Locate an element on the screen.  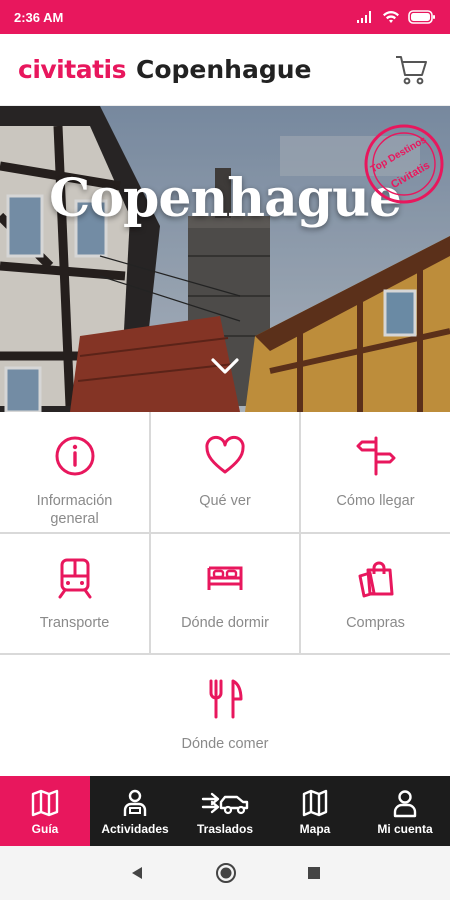
menu-tile-donde-comer: Dónde comer is located at coordinates (225, 715).